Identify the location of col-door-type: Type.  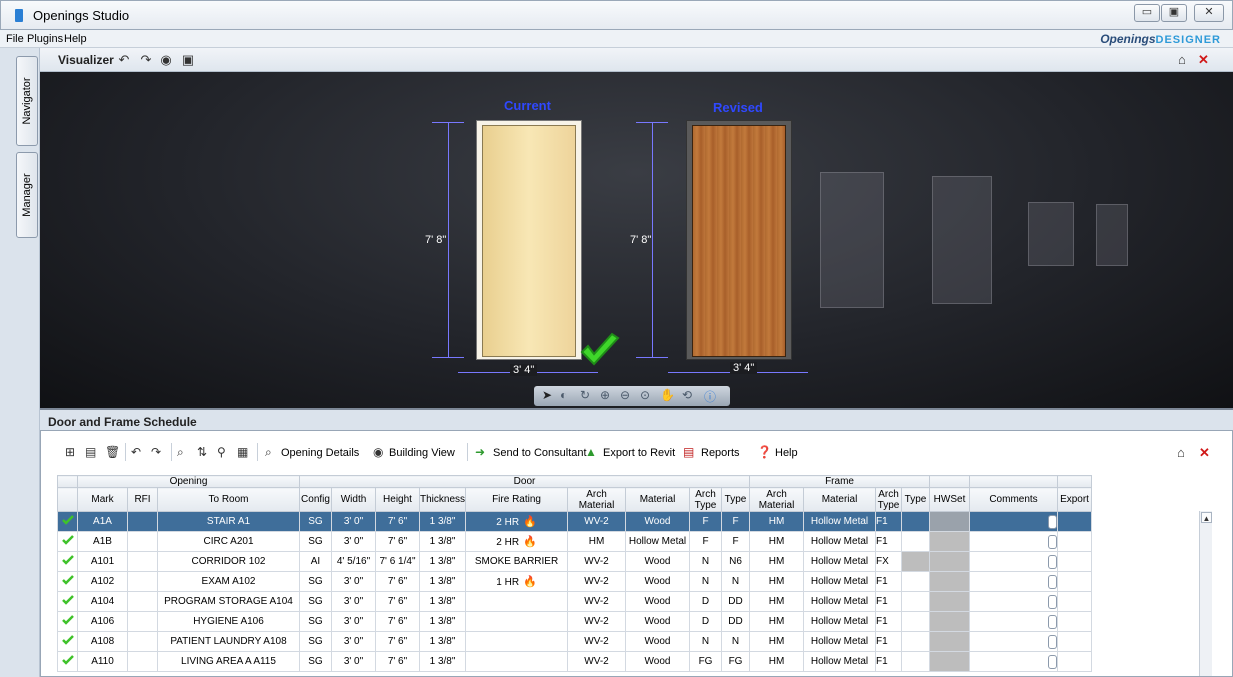
(736, 499).